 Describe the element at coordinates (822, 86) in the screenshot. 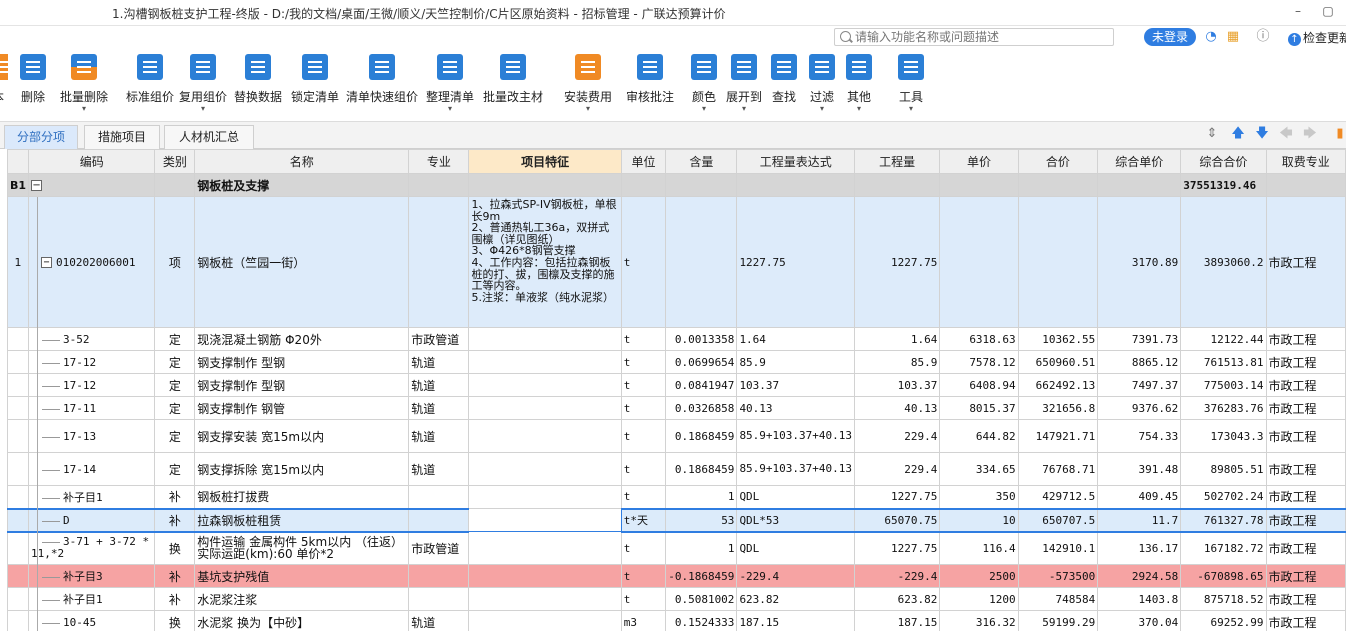

I see `toolbar-button-filter: 过滤 ▾` at that location.